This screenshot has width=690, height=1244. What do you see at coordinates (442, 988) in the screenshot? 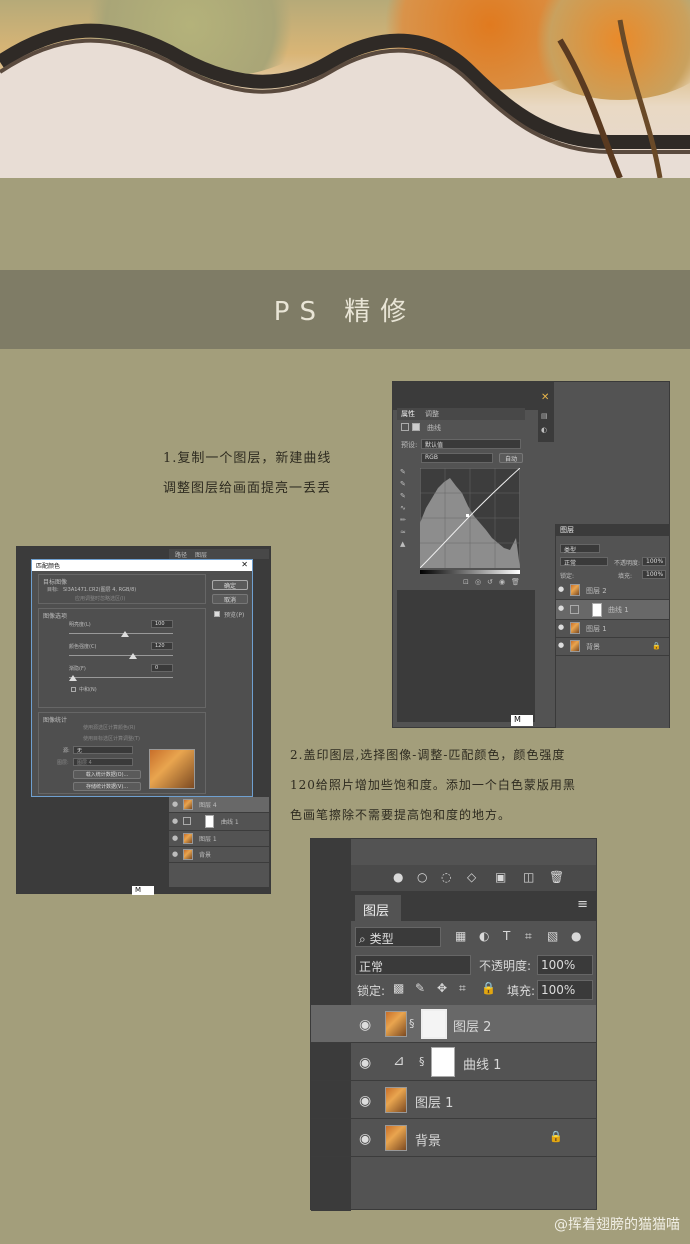
I see `move-icon: ✥` at bounding box center [442, 988].